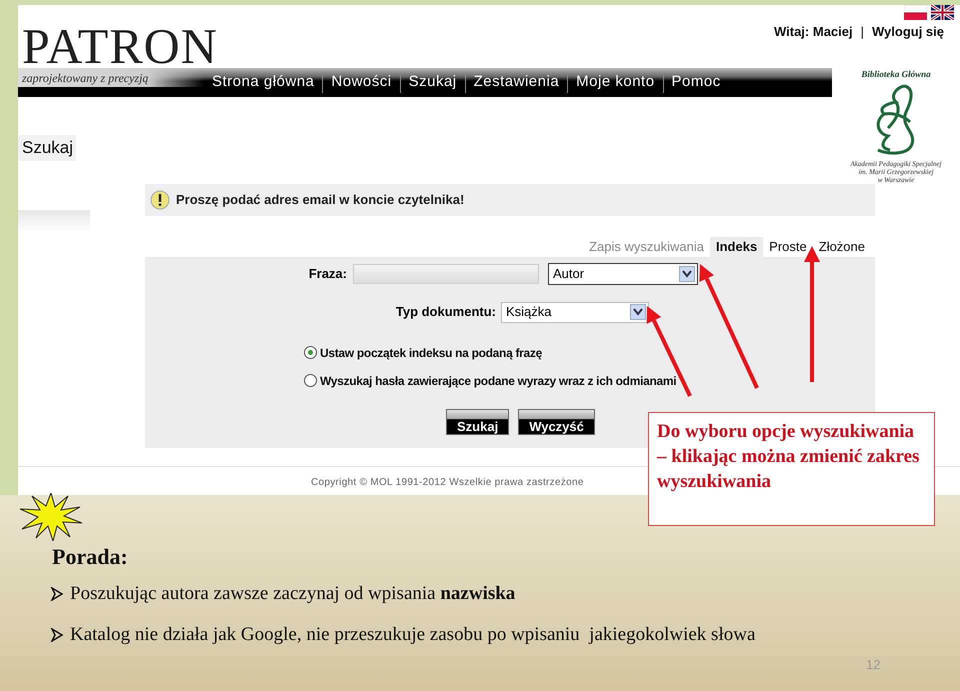  I want to click on starburst-icon, so click(51, 517).